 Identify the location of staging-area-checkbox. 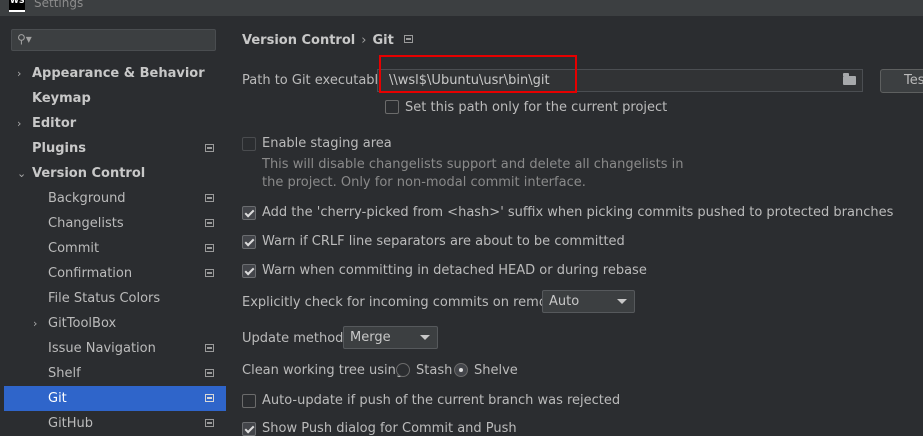
(249, 144).